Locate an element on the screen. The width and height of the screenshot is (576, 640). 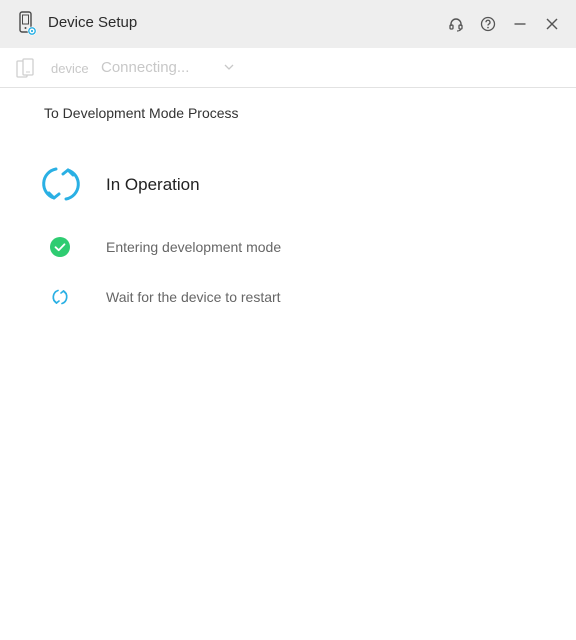
status-heading: In Operation is located at coordinates (153, 184).